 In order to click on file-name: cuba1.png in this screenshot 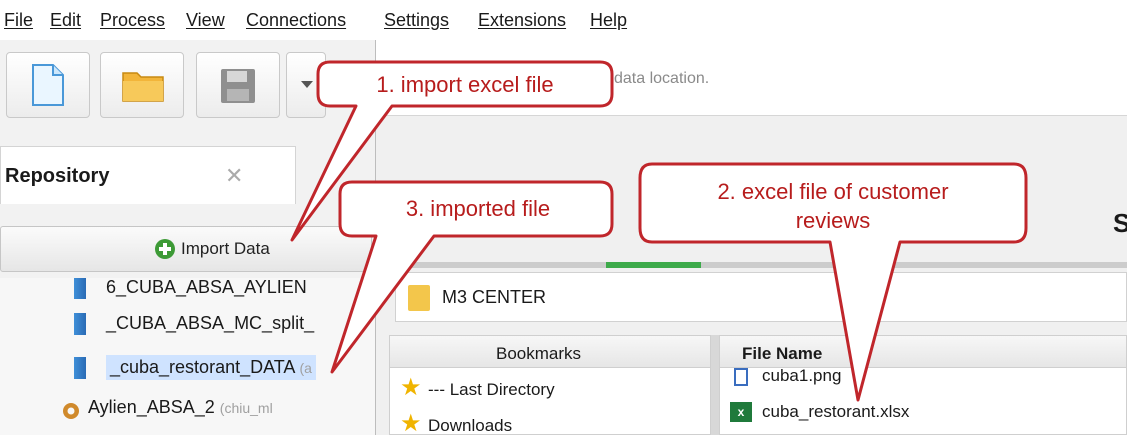, I will do `click(802, 375)`.